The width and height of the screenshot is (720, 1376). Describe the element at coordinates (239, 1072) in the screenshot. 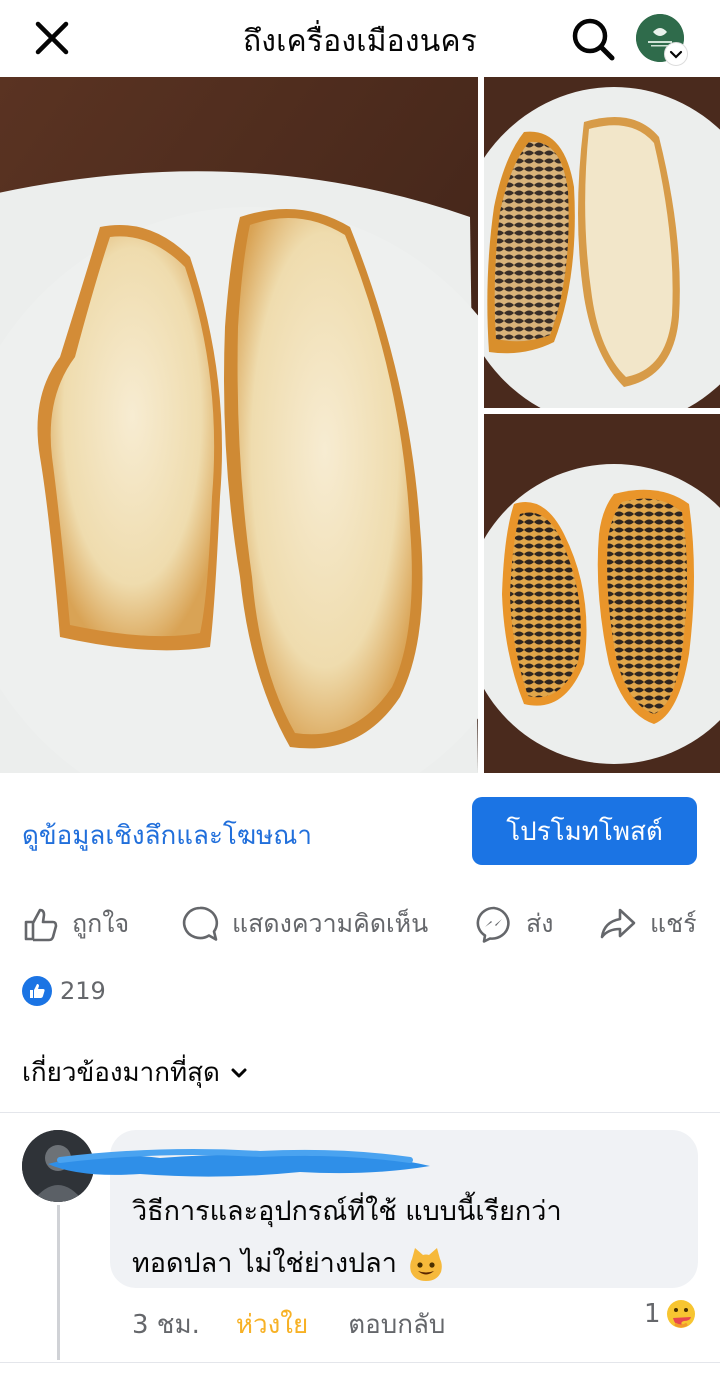

I see `chevron-down-icon` at that location.